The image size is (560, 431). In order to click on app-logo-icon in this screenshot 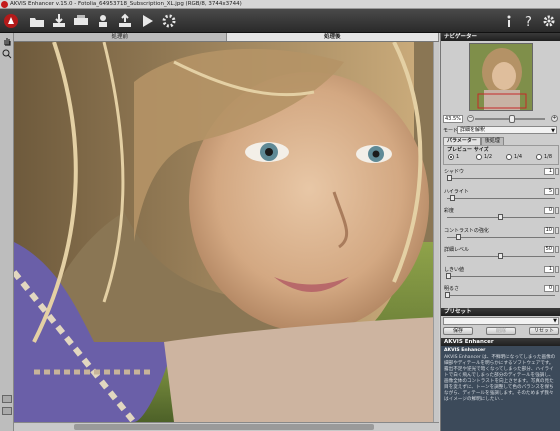, I will do `click(4, 4)`.